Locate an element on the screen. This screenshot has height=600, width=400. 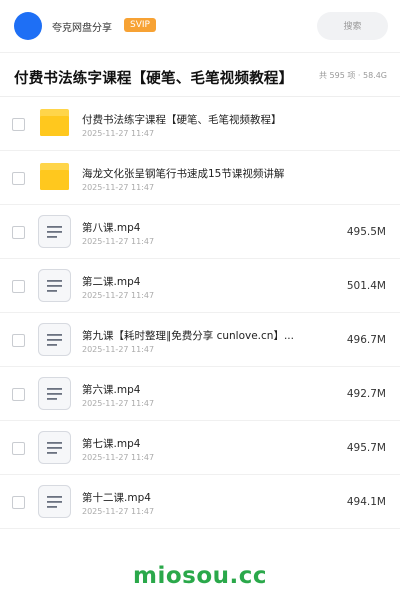
list-item: 海龙文化张呈钢笔行书速成15节课视频讲解 2025-11-27 11:47 is located at coordinates (200, 178).